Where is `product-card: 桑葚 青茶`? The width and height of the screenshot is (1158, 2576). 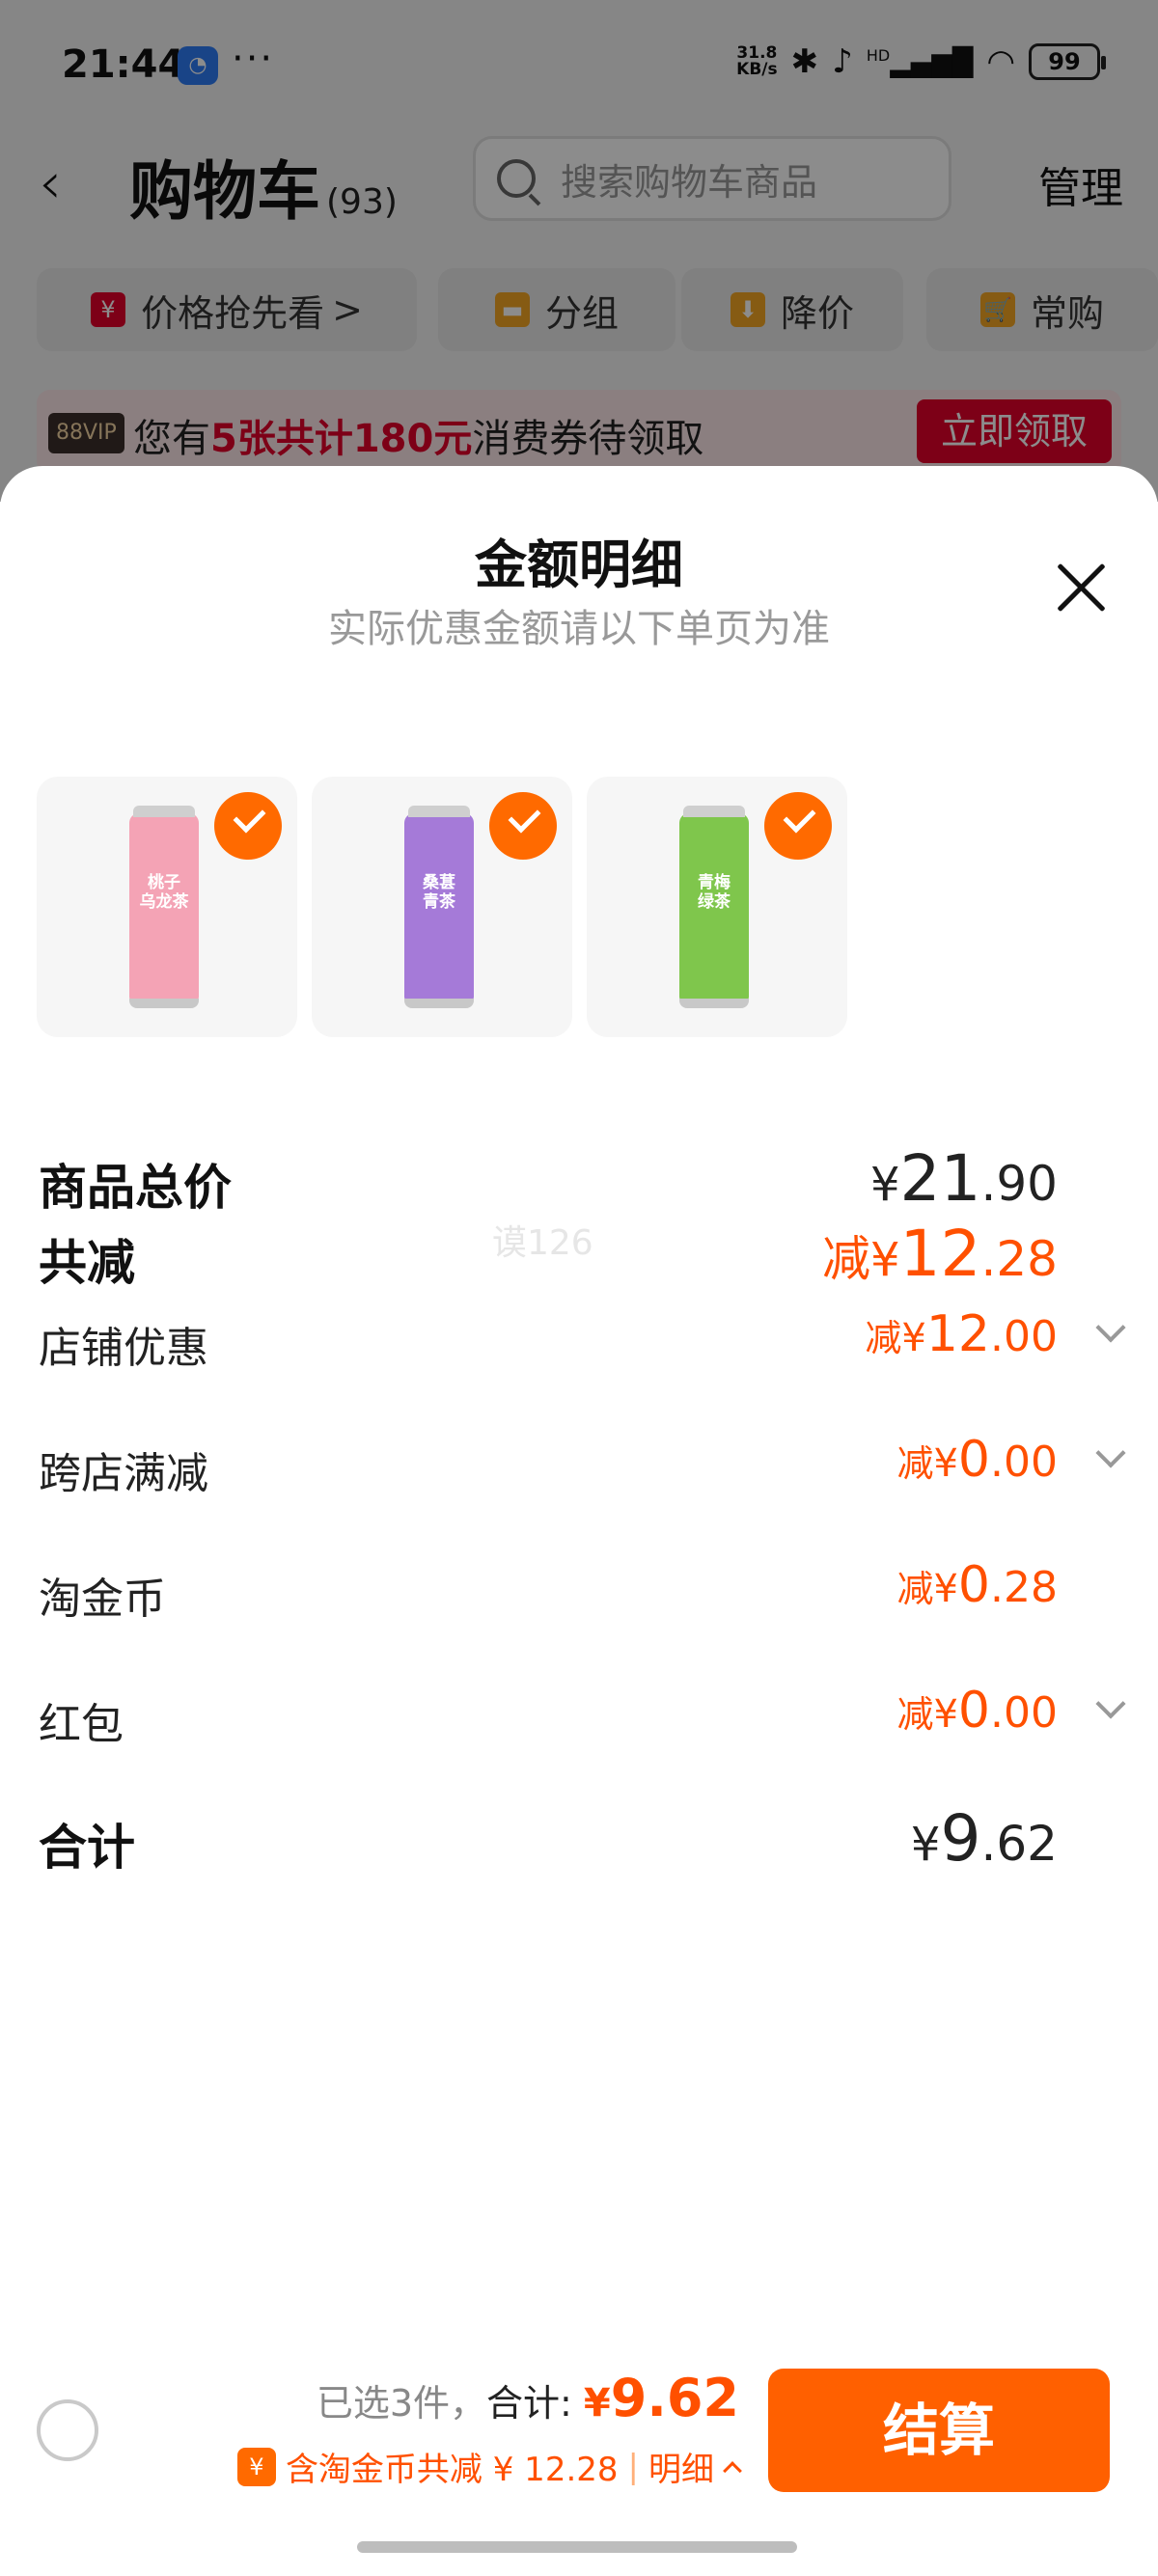
product-card: 桑葚 青茶 is located at coordinates (442, 907).